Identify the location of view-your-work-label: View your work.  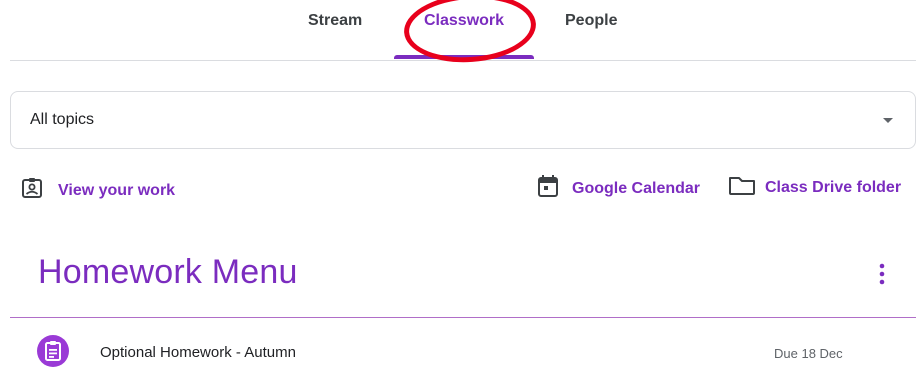
(117, 190).